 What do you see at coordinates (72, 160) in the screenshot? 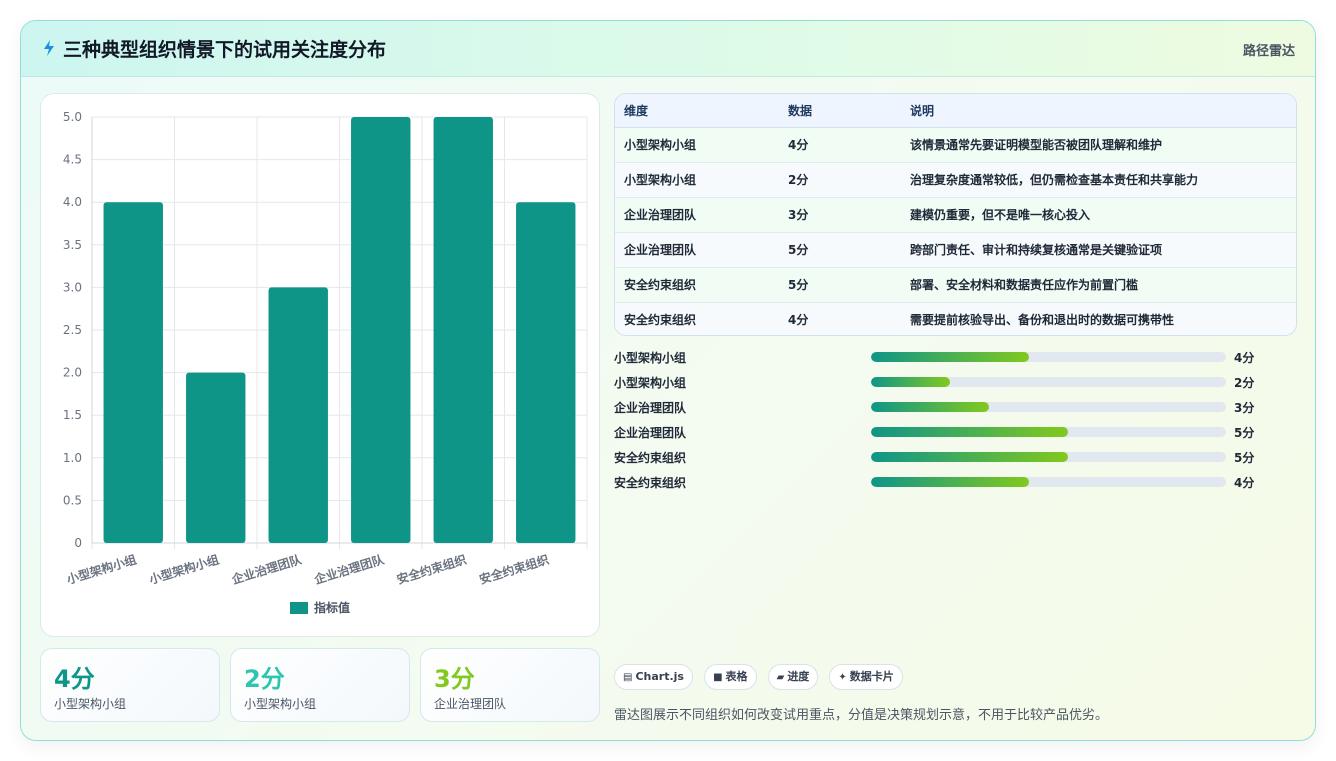
I see `y-tick-label: 4.5` at bounding box center [72, 160].